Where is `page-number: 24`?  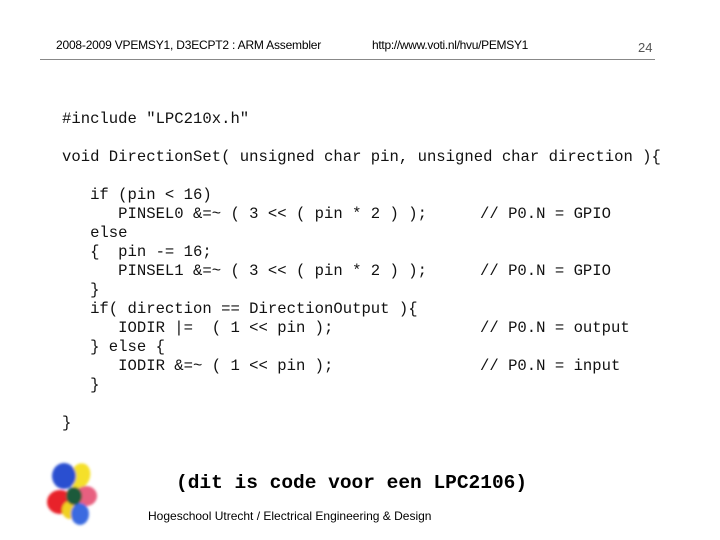
page-number: 24 is located at coordinates (645, 47).